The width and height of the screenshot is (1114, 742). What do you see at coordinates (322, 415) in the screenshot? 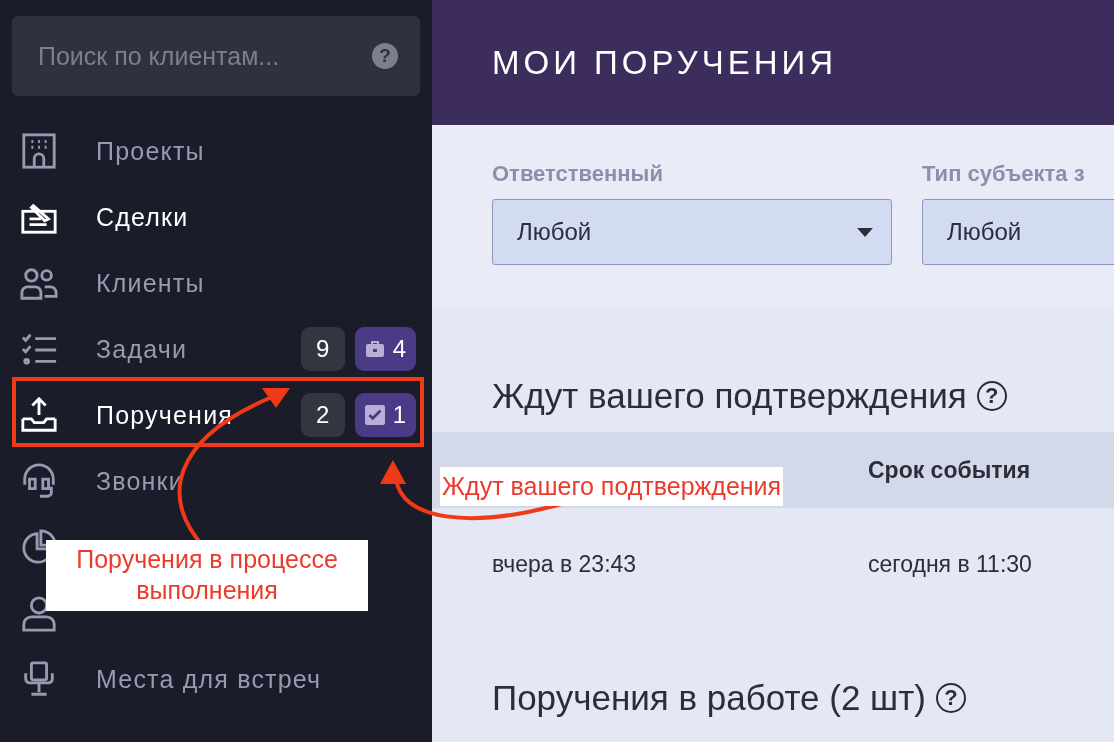
I see `count-badge: 2` at bounding box center [322, 415].